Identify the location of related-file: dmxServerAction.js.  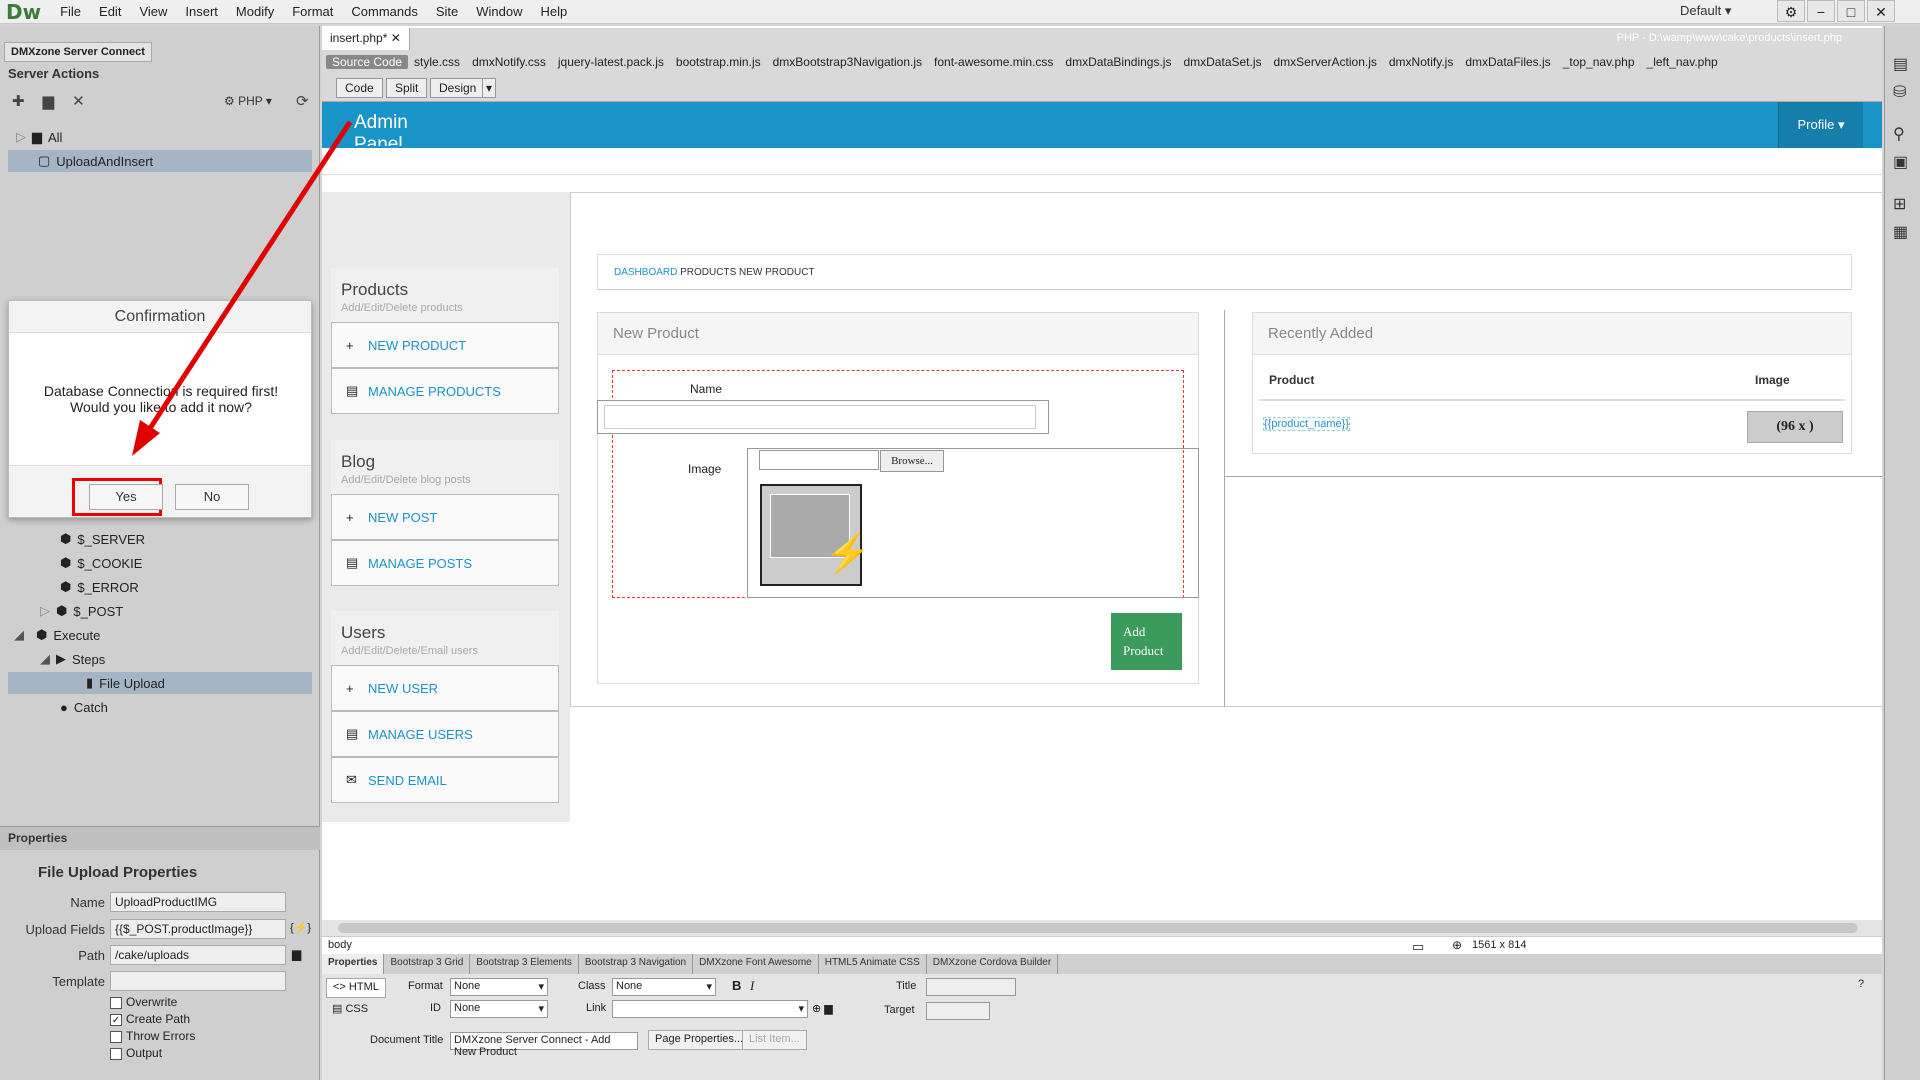
(1325, 62).